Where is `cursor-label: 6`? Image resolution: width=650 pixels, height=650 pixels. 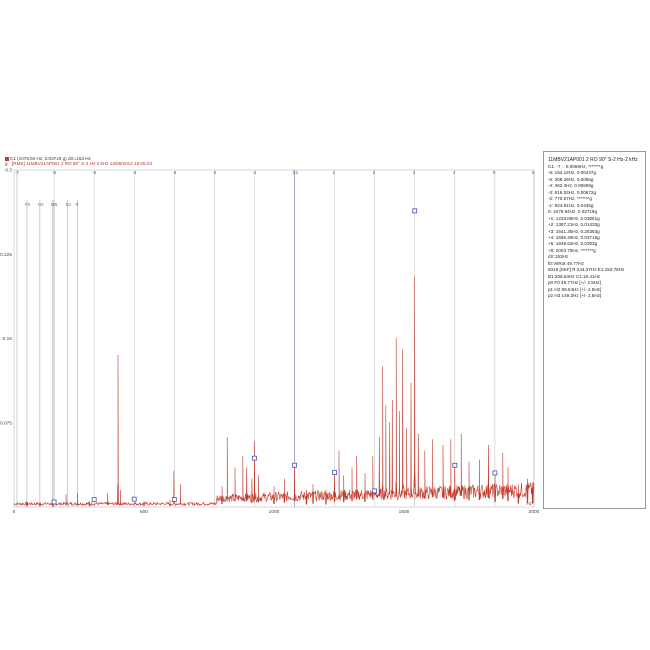 cursor-label: 6 is located at coordinates (533, 172).